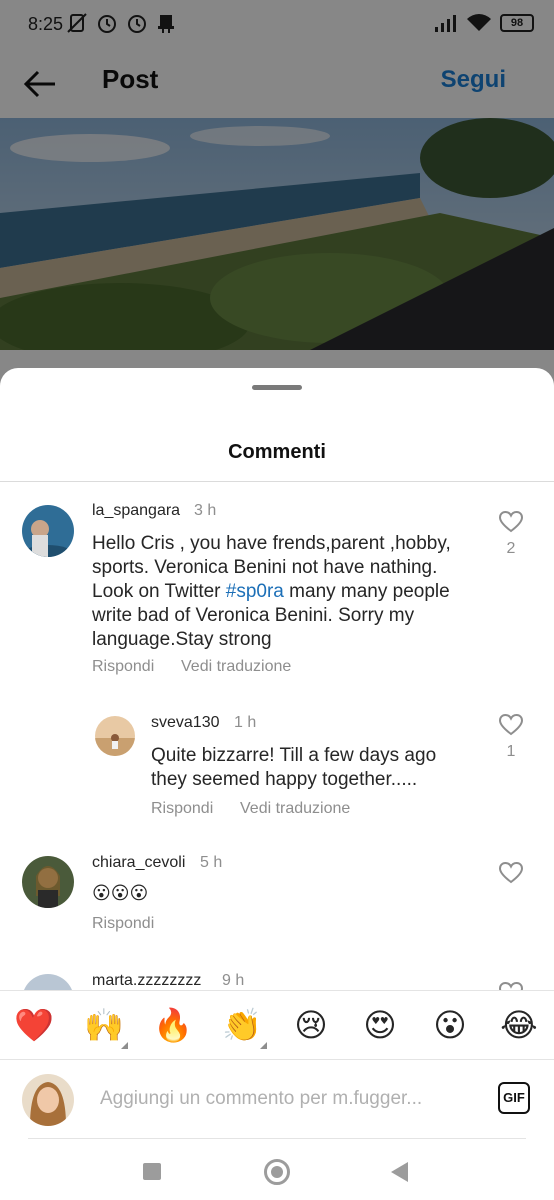 The width and height of the screenshot is (554, 1200). What do you see at coordinates (399, 1172) in the screenshot?
I see `back-triangle-icon` at bounding box center [399, 1172].